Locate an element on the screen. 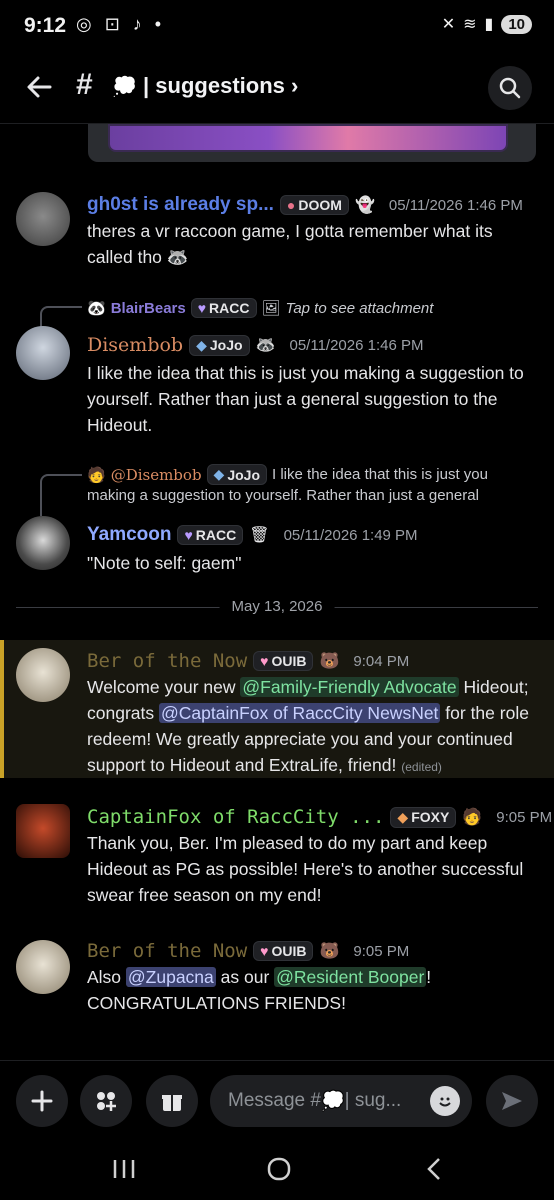 This screenshot has height=1200, width=554. clock: 9:12 is located at coordinates (45, 25).